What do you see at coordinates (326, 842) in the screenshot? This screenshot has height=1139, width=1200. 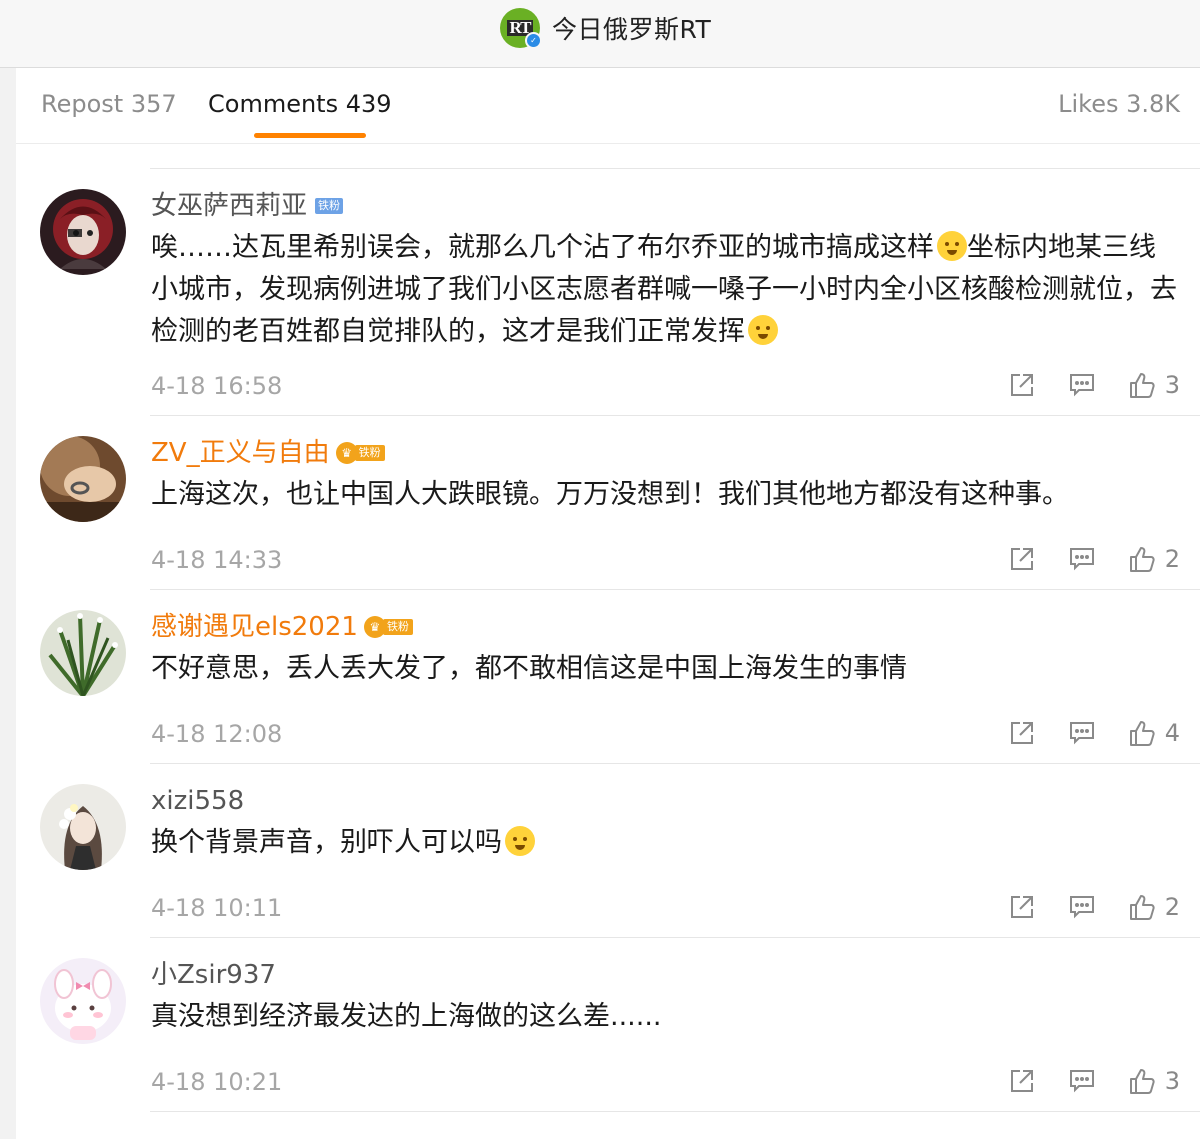 I see `comment-text-part: 换个背景声音，别吓人可以吗` at bounding box center [326, 842].